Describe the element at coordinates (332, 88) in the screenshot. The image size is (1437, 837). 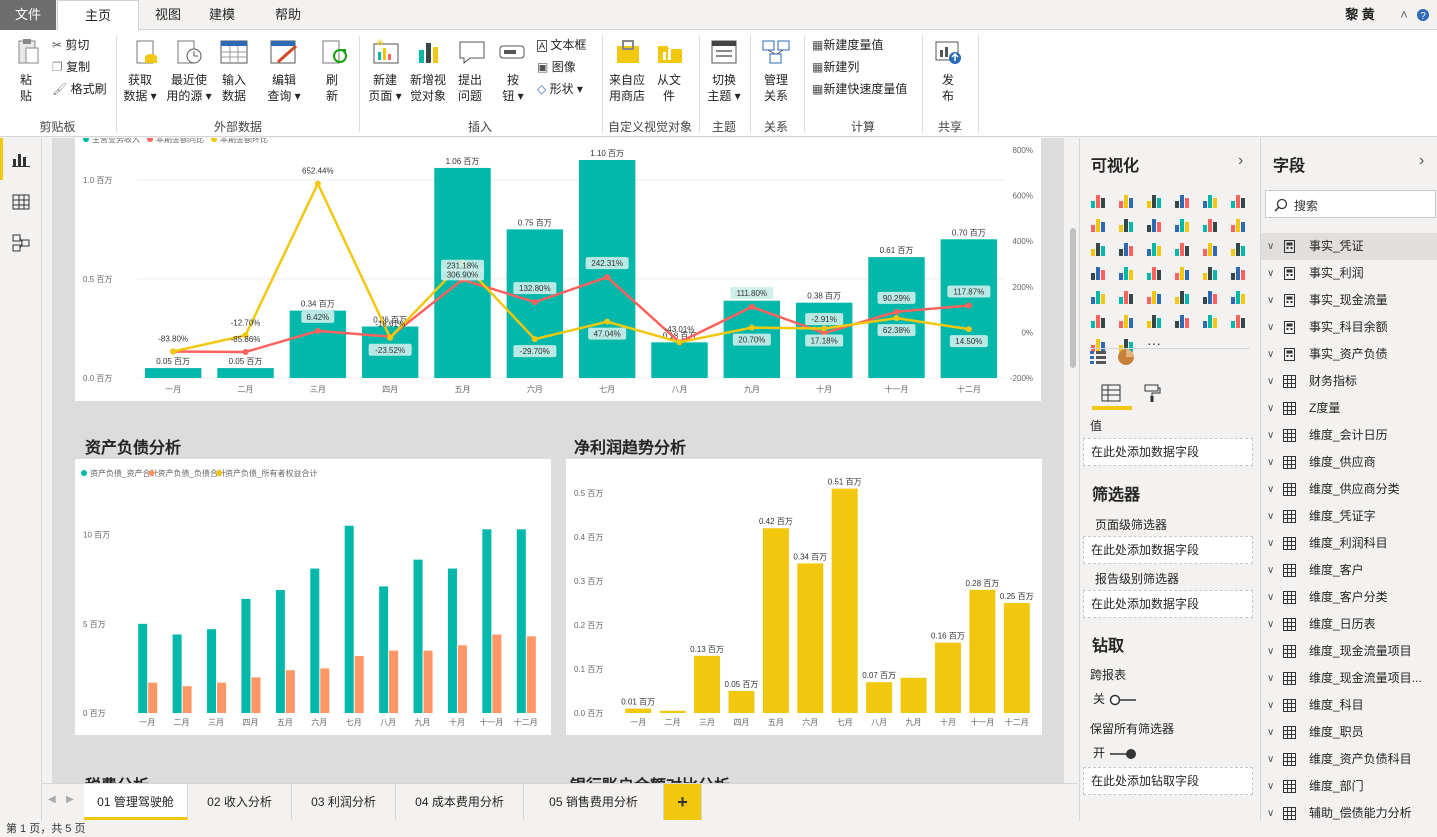
I see `refresh-button: 刷新` at that location.